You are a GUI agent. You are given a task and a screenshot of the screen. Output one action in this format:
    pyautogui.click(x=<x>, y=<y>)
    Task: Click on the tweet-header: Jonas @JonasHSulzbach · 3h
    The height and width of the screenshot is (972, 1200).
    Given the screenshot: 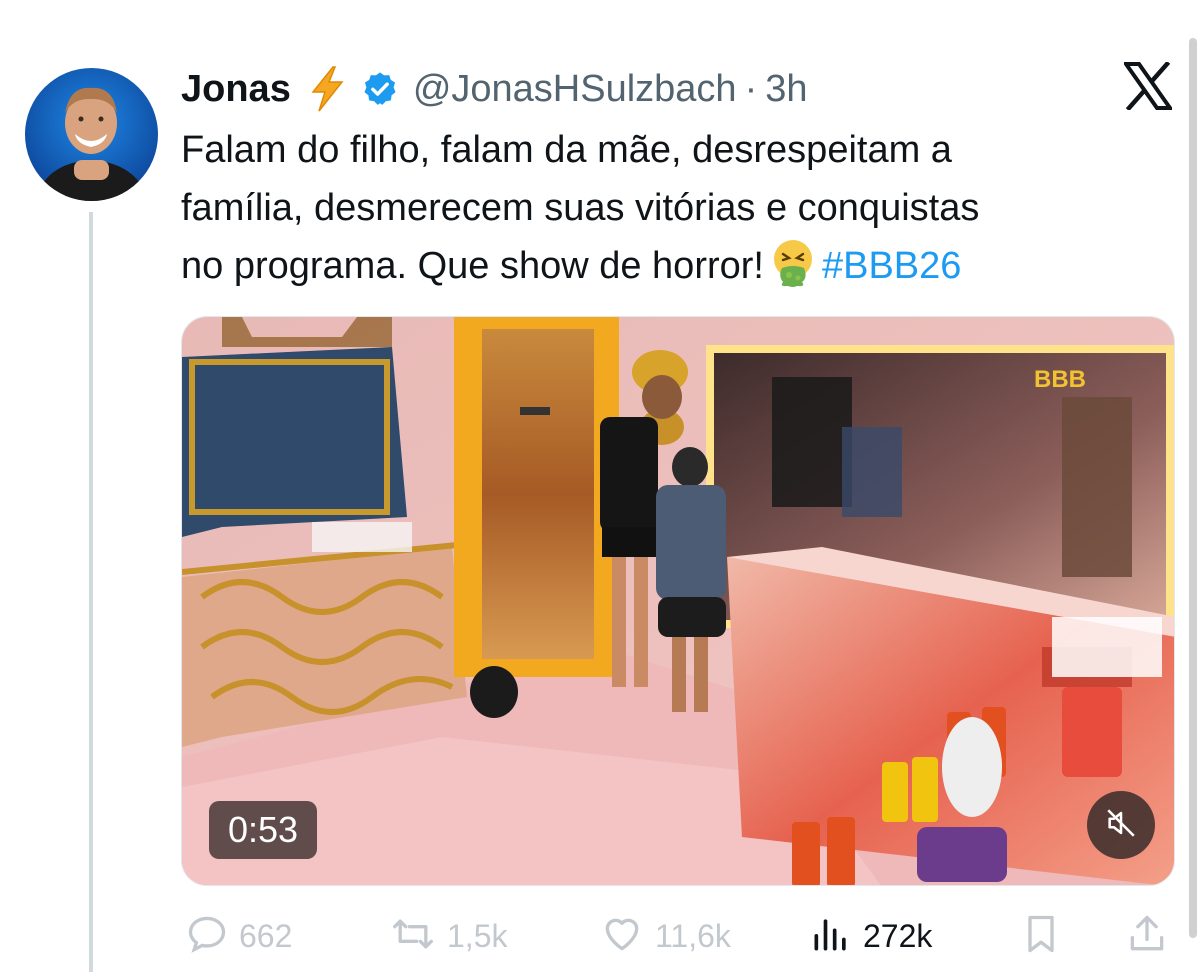 What is the action you would take?
    pyautogui.click(x=494, y=89)
    